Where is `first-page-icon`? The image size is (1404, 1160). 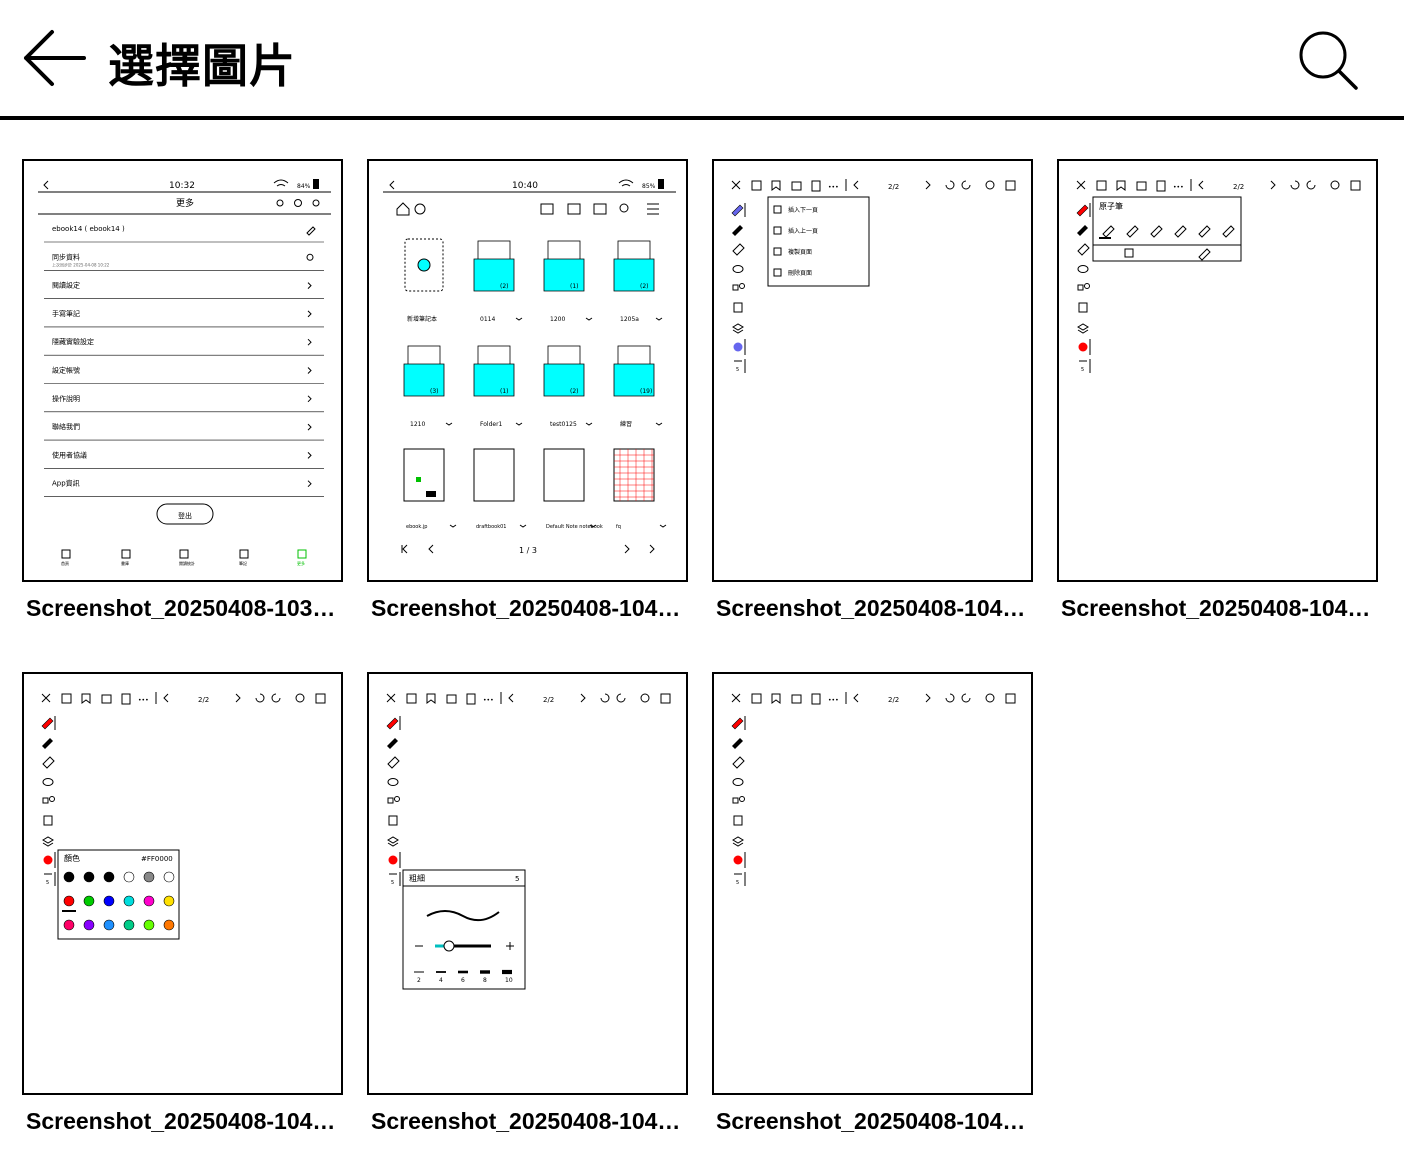 first-page-icon is located at coordinates (404, 549).